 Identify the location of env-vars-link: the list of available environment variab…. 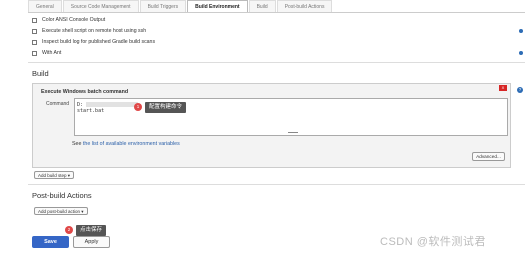
(131, 144).